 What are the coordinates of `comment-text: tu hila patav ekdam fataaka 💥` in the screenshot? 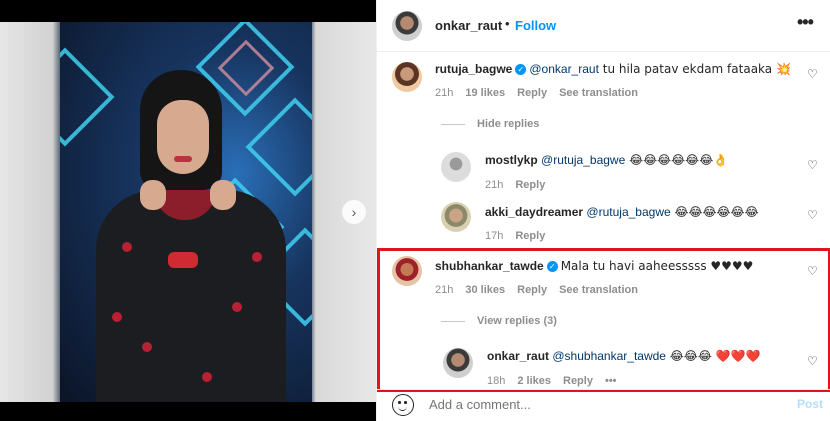 It's located at (694, 69).